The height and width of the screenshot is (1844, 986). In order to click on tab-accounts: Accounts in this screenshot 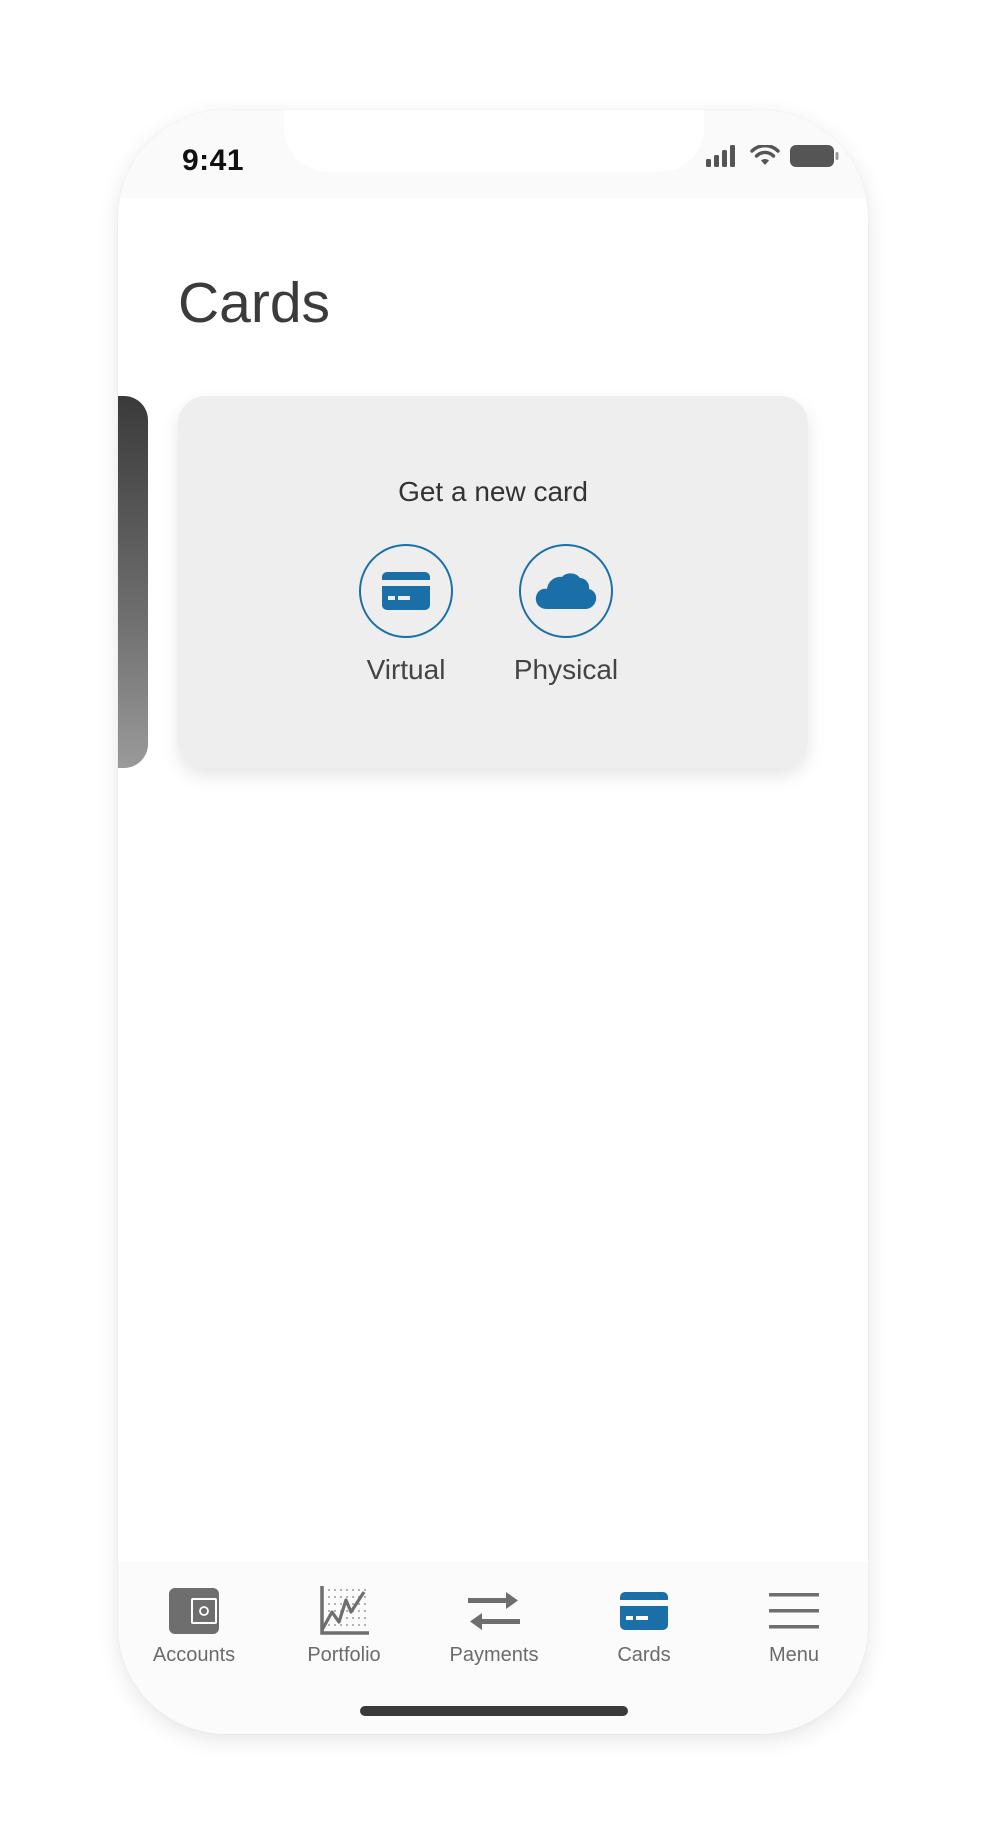, I will do `click(194, 1625)`.